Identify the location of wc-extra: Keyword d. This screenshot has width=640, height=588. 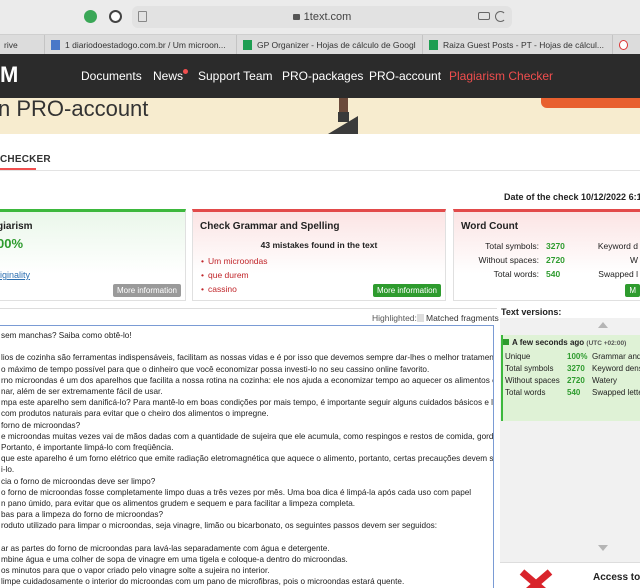
(617, 246).